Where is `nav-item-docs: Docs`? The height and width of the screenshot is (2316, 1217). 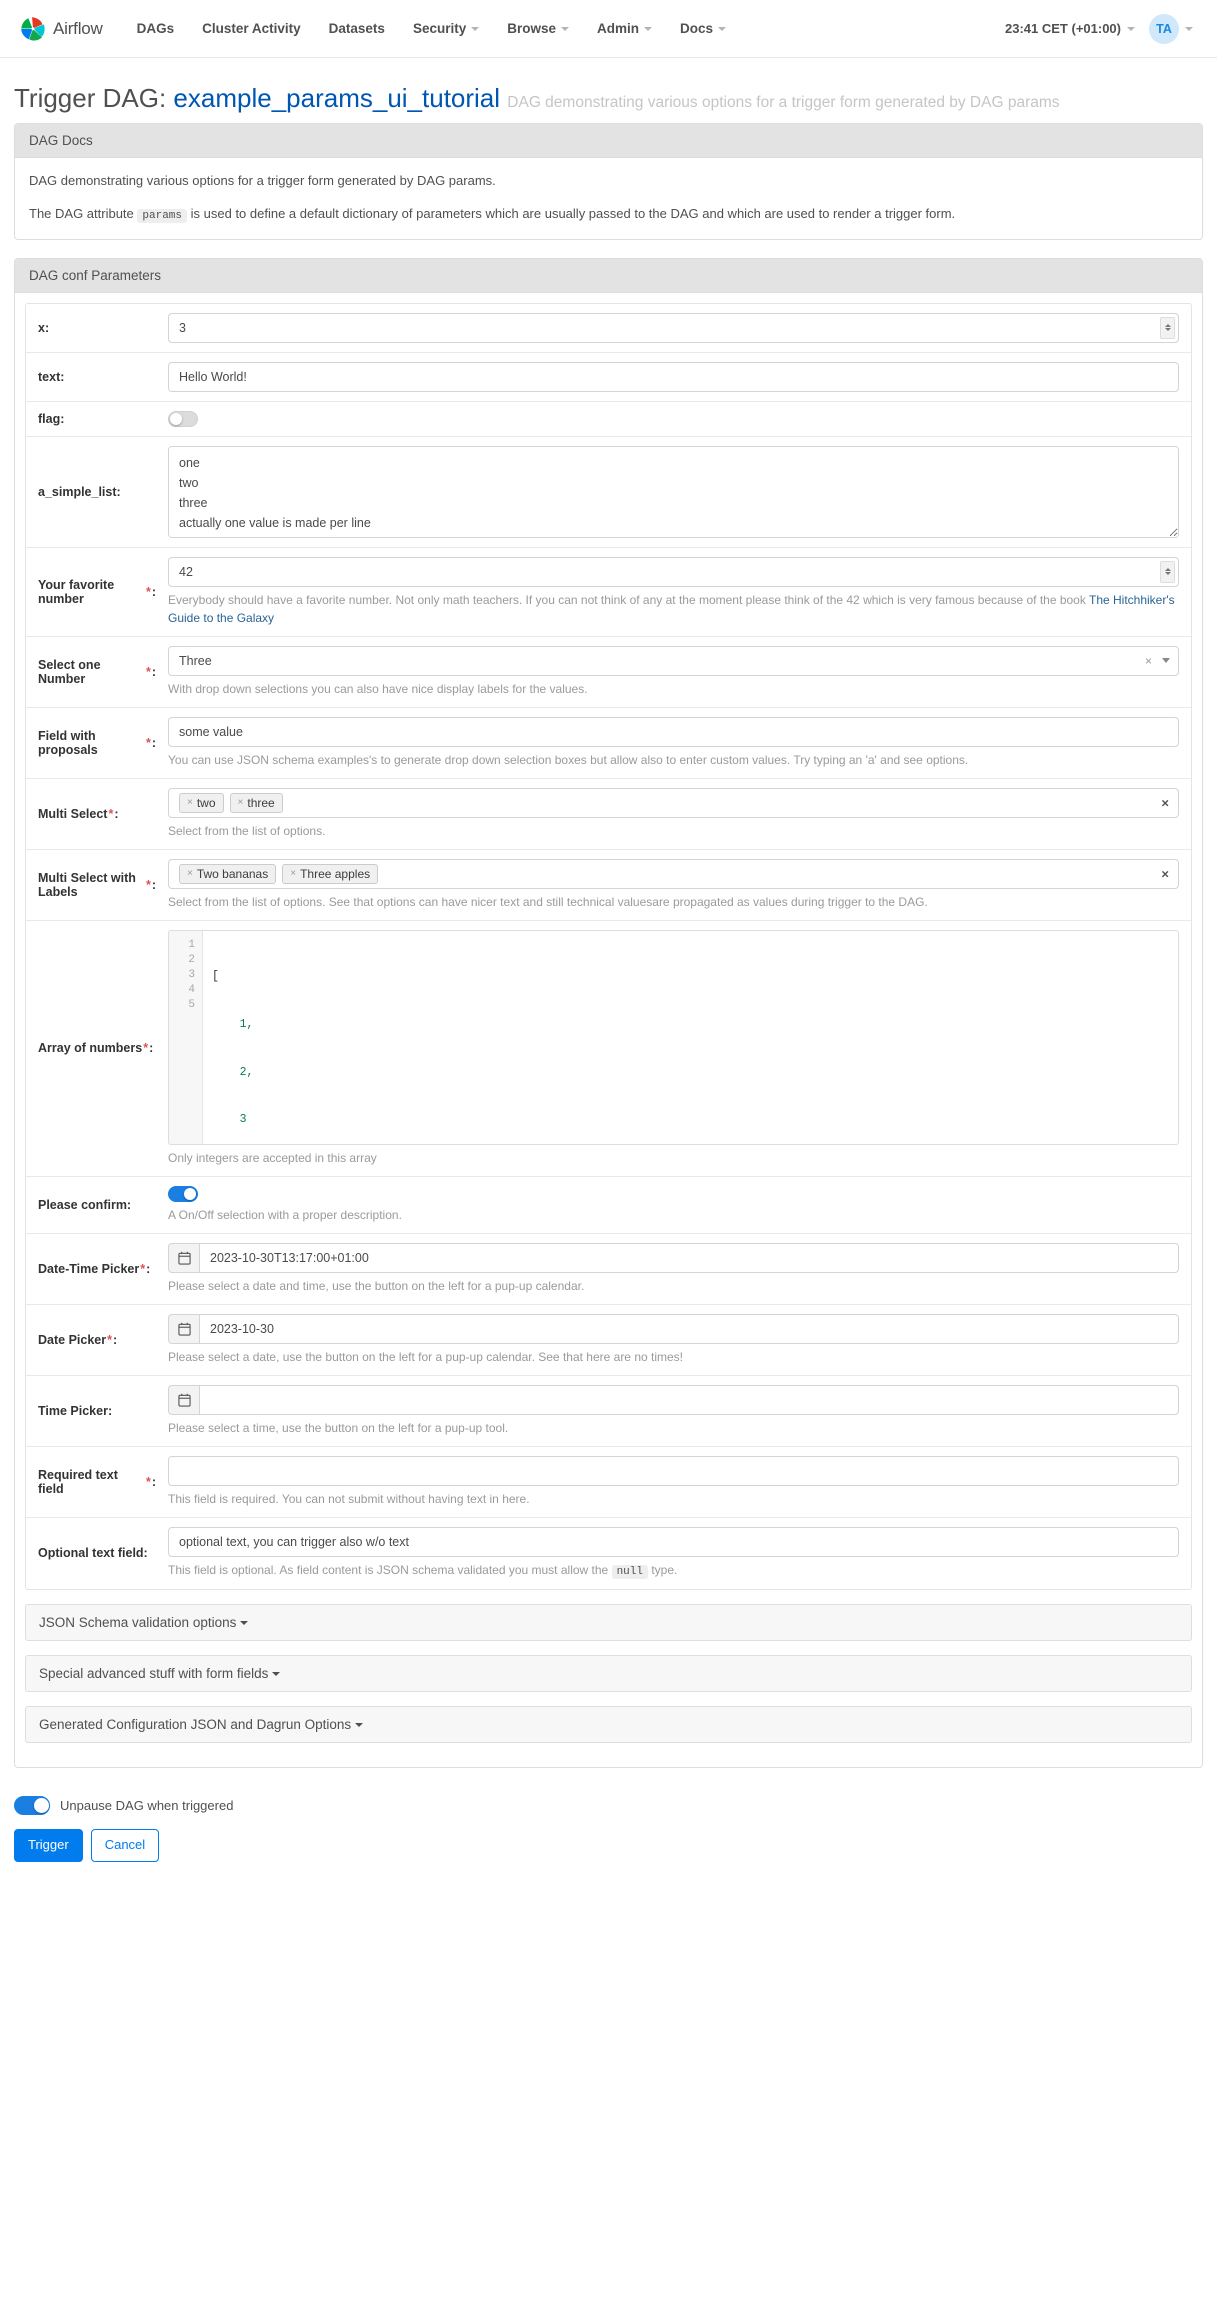 nav-item-docs: Docs is located at coordinates (703, 28).